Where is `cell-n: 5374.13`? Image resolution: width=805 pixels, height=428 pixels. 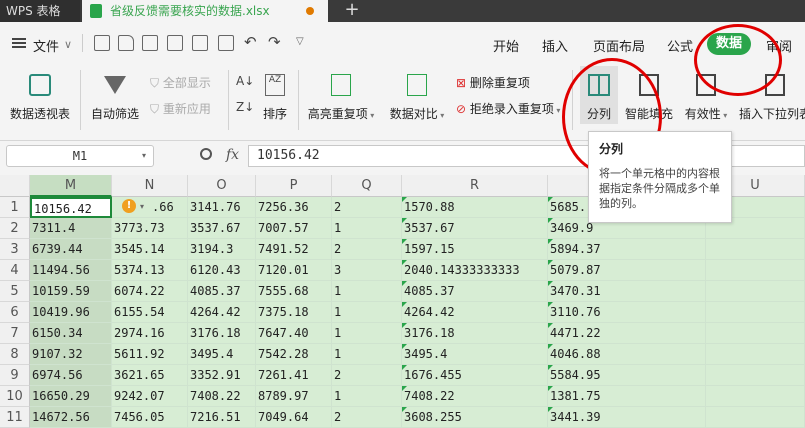 cell-n: 5374.13 is located at coordinates (150, 270).